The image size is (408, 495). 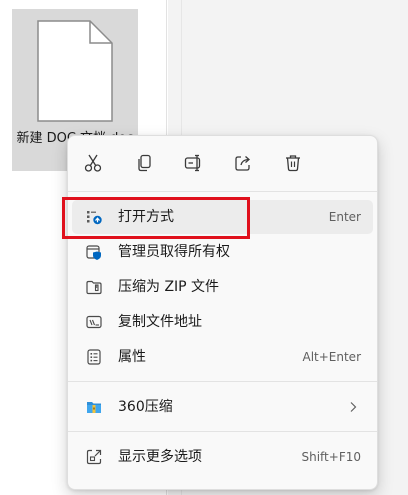 I want to click on copy-button, so click(x=145, y=163).